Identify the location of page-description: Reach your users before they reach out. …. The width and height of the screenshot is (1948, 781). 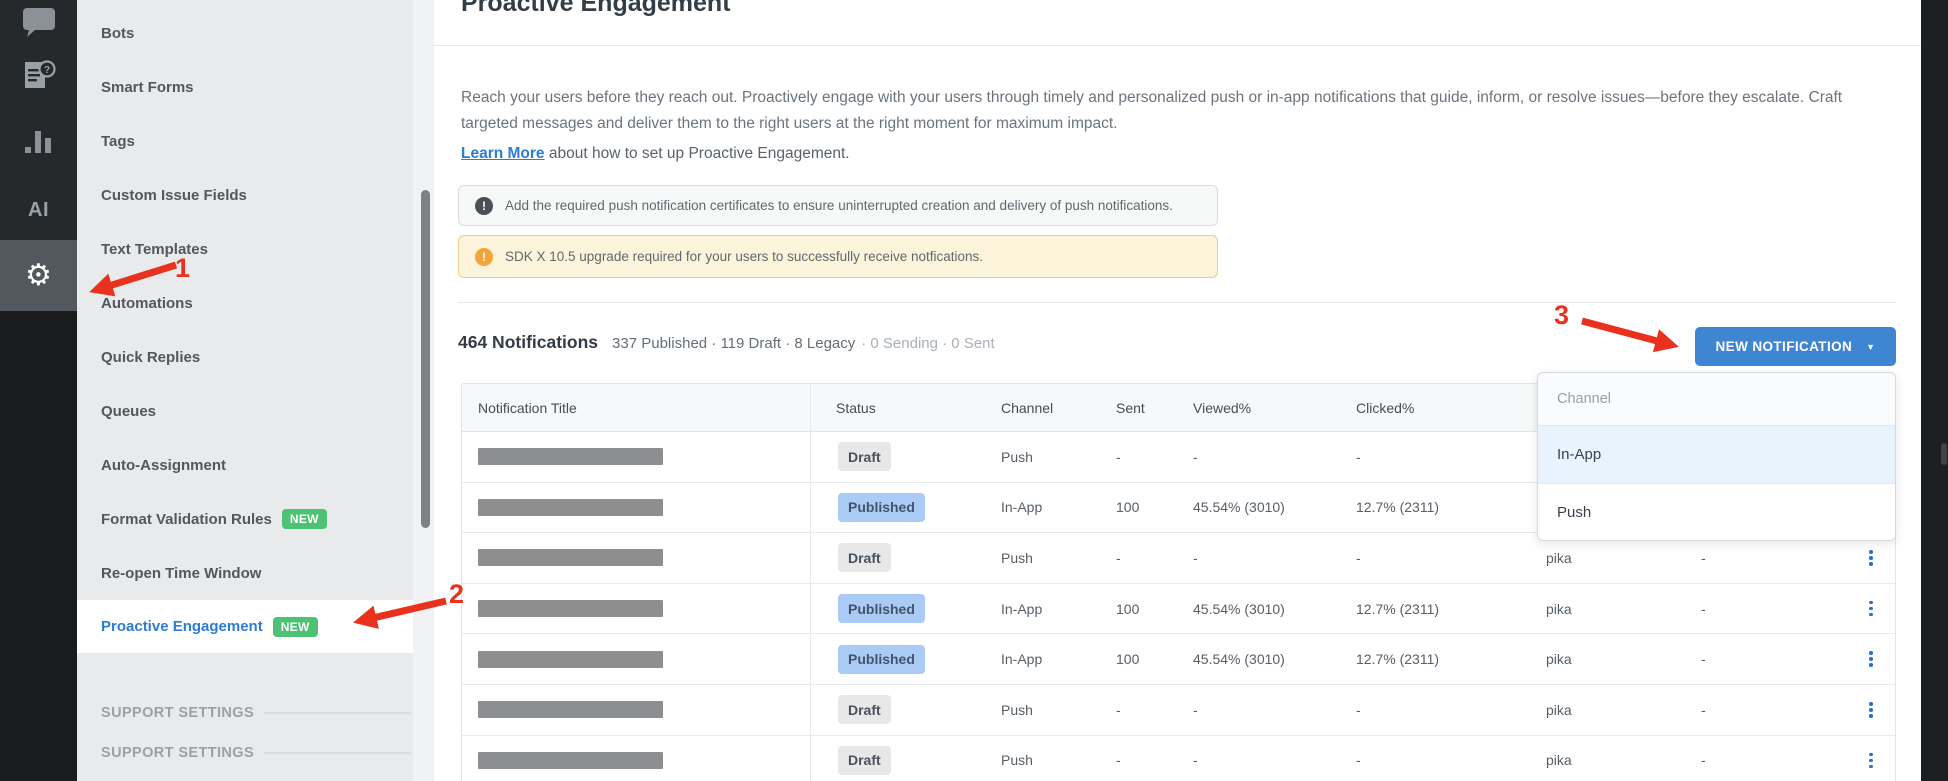
(1152, 110).